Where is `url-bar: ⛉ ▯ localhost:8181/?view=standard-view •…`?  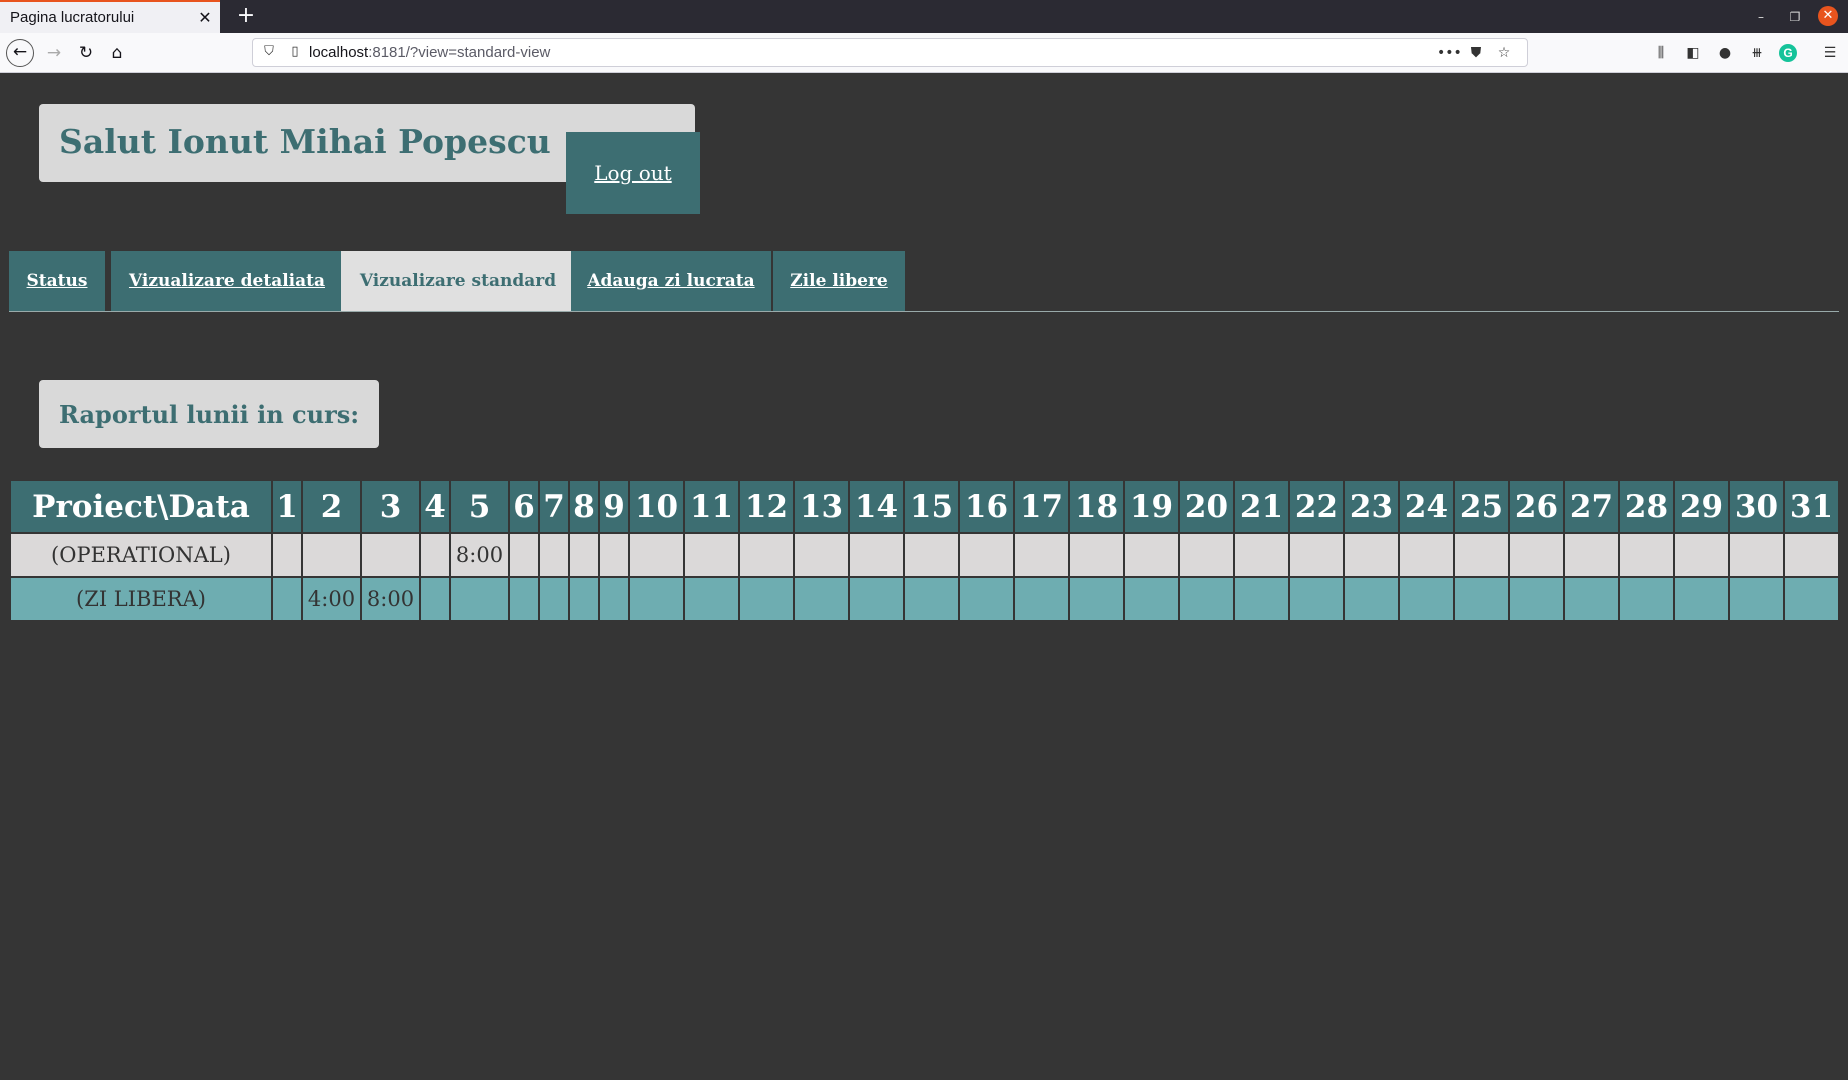 url-bar: ⛉ ▯ localhost:8181/?view=standard-view •… is located at coordinates (890, 52).